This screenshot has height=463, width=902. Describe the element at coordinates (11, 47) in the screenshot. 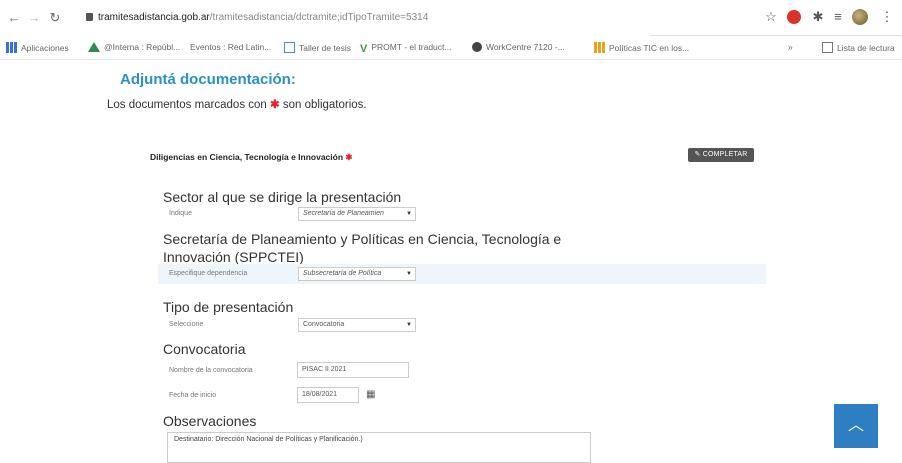

I see `apps-grid-icon` at that location.